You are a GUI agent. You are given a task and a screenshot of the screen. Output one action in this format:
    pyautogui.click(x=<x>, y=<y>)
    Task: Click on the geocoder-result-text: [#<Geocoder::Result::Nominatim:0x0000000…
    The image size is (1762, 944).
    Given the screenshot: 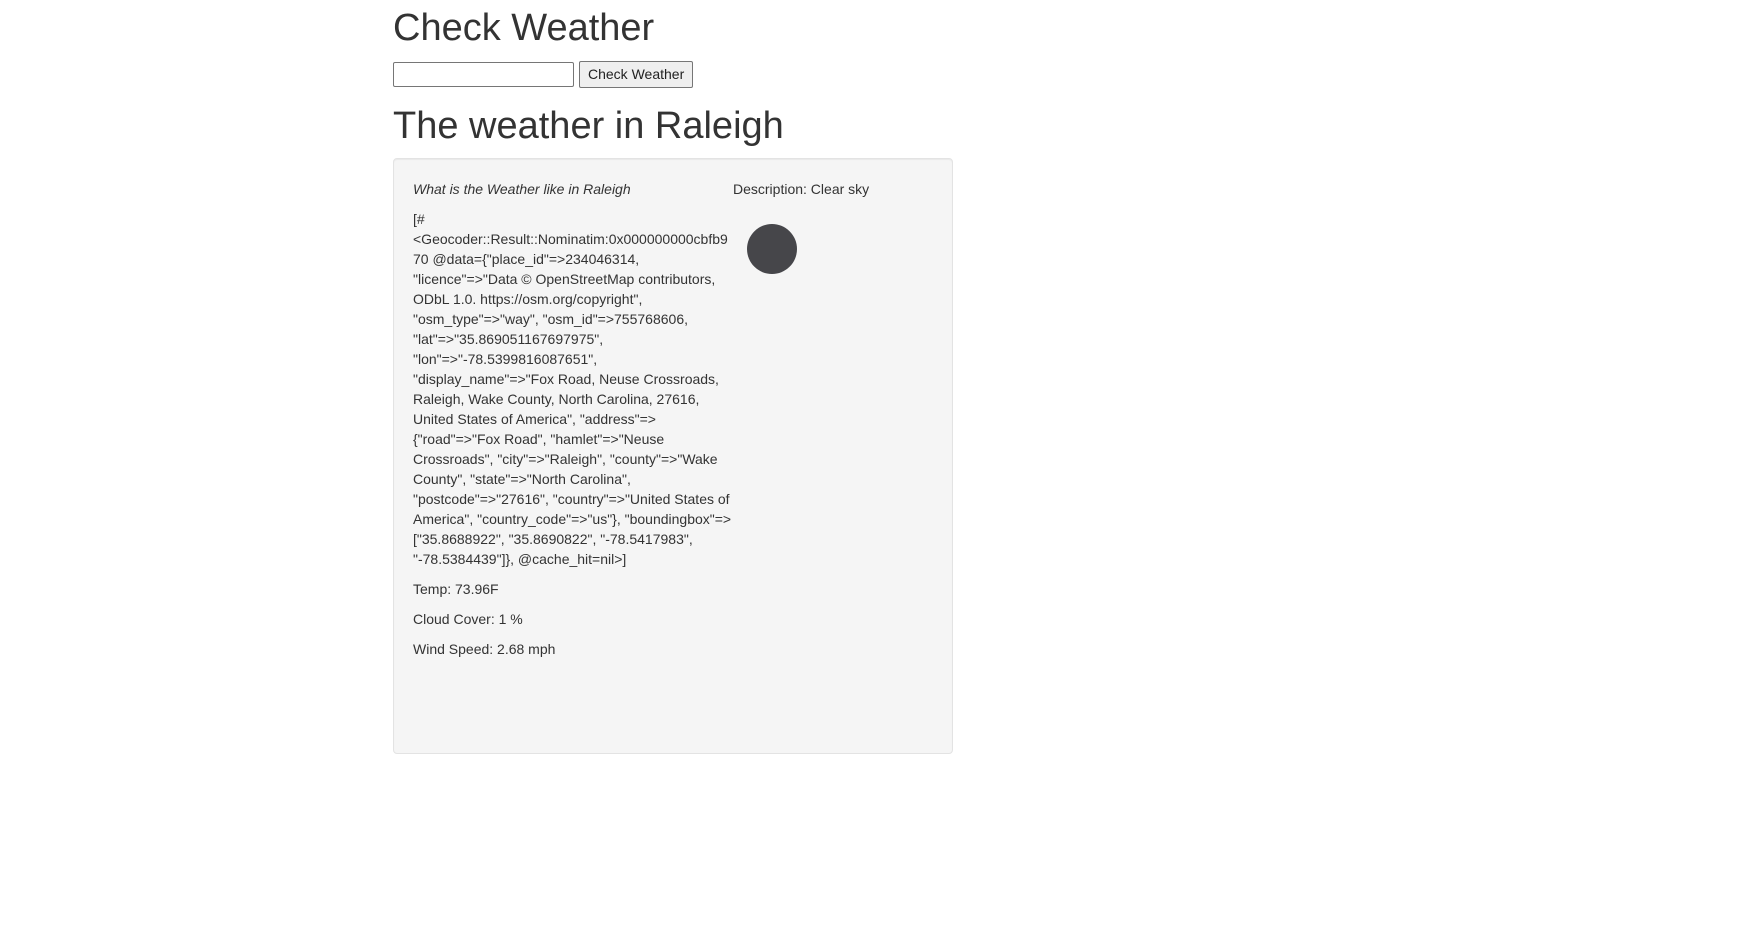 What is the action you would take?
    pyautogui.click(x=572, y=388)
    